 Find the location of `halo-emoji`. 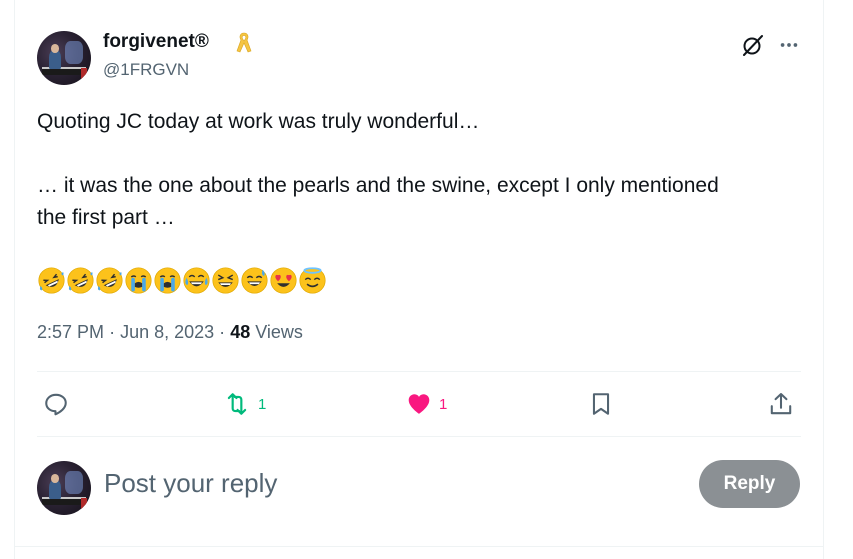

halo-emoji is located at coordinates (312, 280).